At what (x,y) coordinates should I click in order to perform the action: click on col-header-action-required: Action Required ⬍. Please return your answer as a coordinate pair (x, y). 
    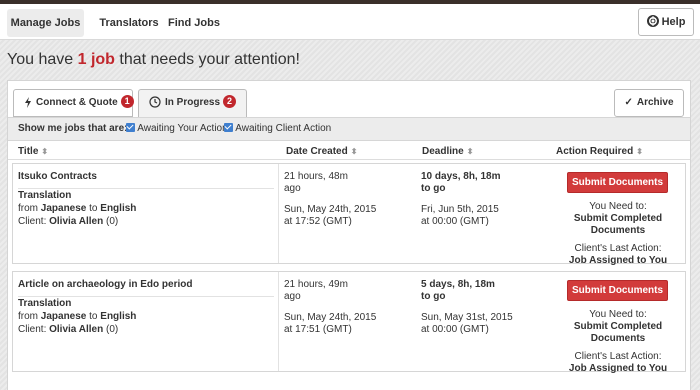
    Looking at the image, I should click on (599, 151).